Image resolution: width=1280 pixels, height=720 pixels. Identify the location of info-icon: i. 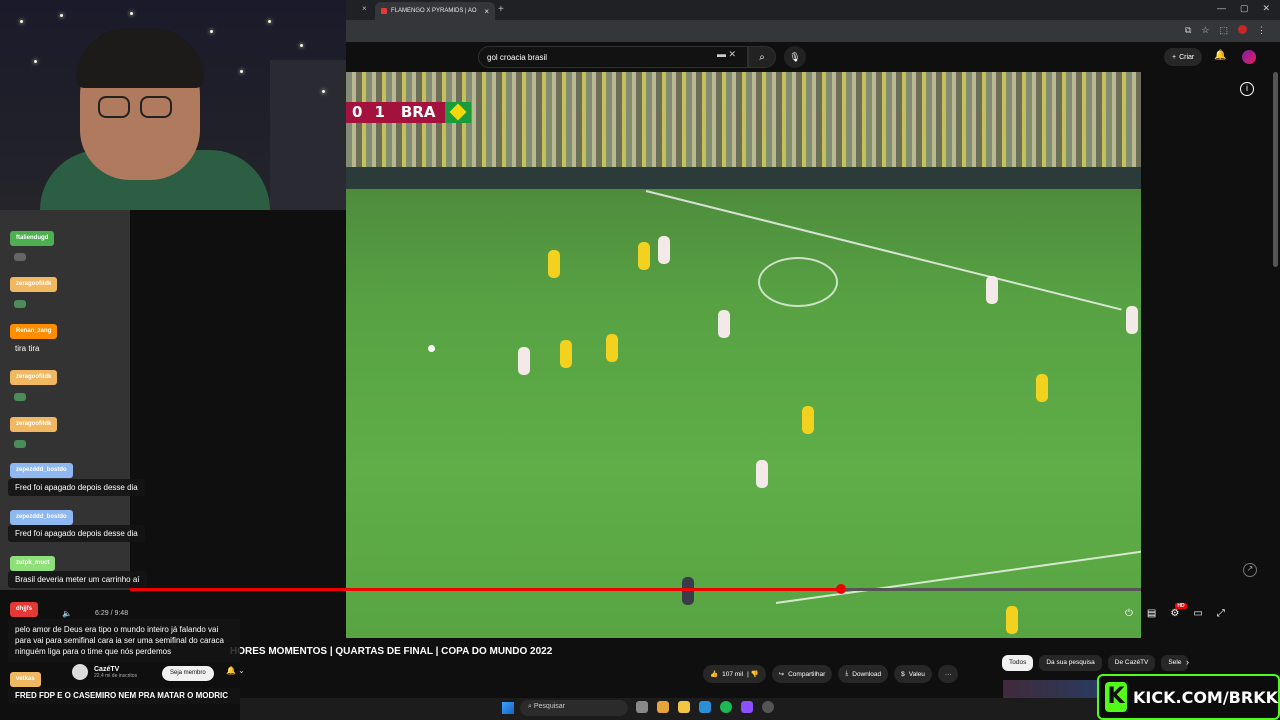
(1247, 89).